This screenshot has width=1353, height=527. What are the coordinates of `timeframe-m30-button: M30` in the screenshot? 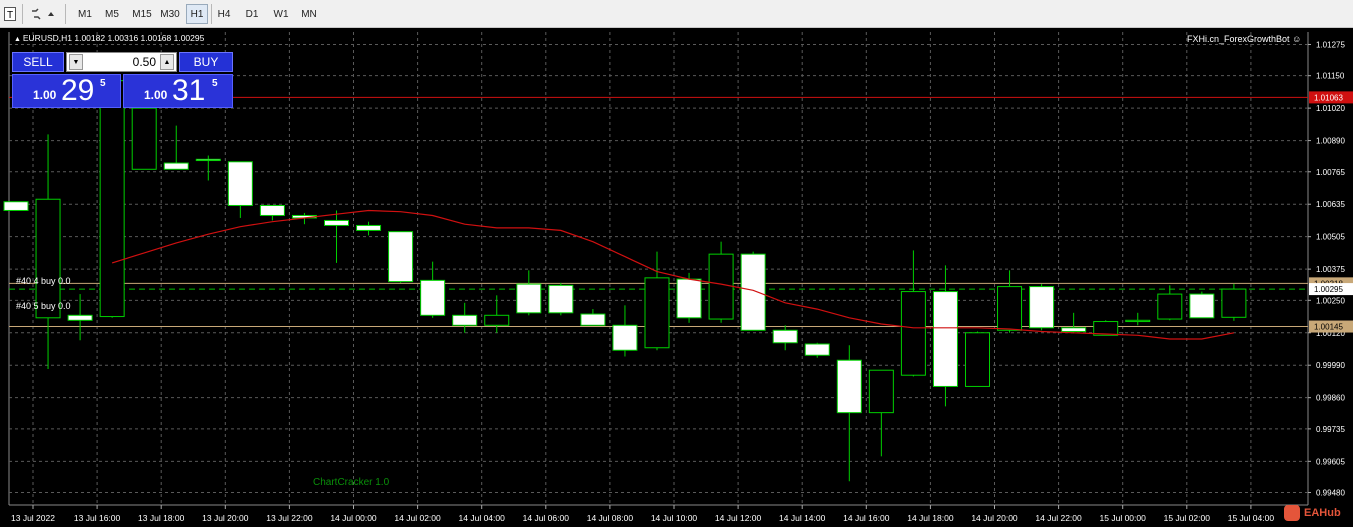 It's located at (170, 14).